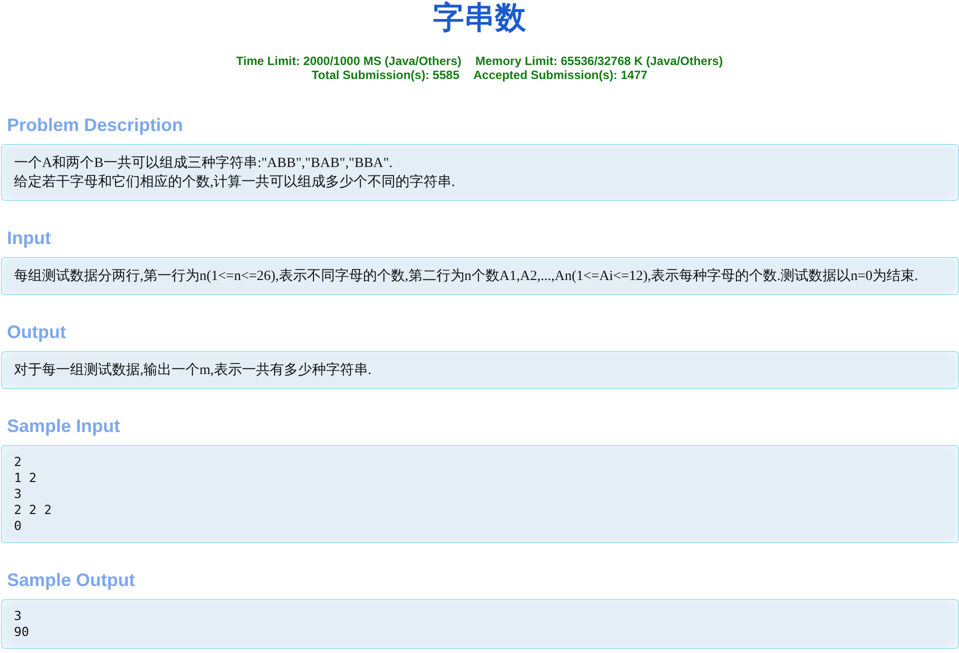 Image resolution: width=959 pixels, height=653 pixels. Describe the element at coordinates (71, 580) in the screenshot. I see `section-heading: Sample Output` at that location.